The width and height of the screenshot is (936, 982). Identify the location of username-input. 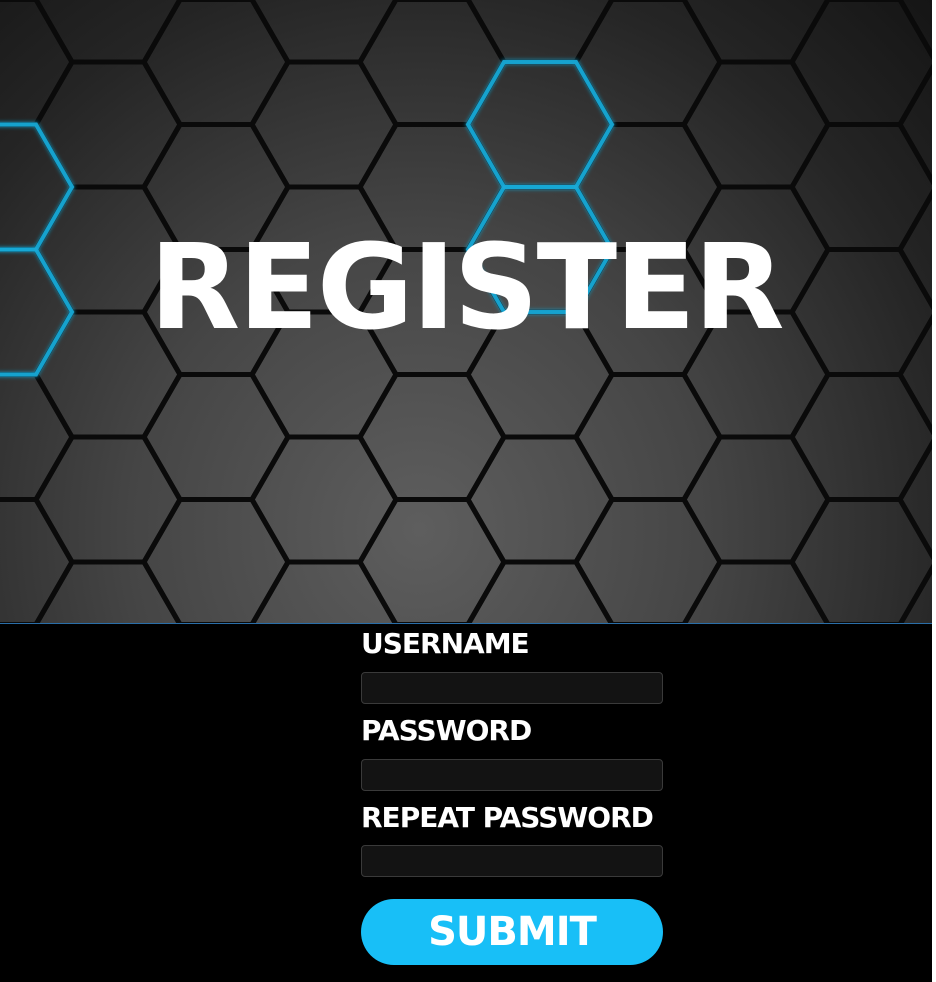
(512, 688).